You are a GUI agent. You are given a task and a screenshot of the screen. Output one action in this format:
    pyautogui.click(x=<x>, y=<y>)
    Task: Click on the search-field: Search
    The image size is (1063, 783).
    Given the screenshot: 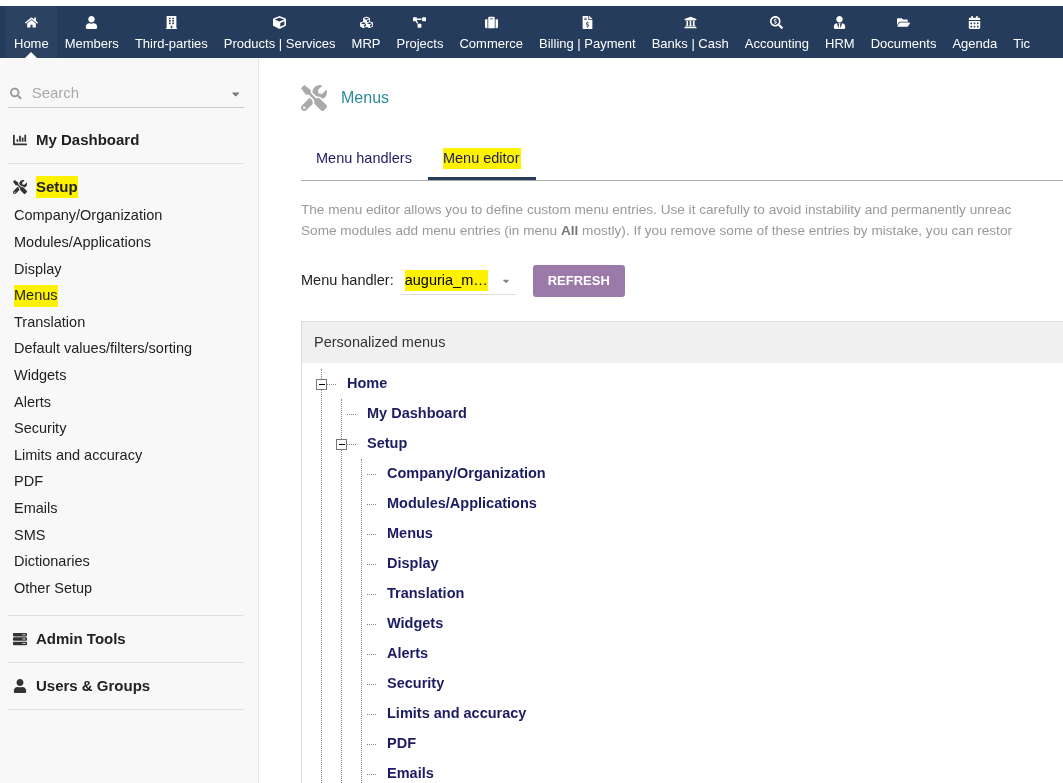 What is the action you would take?
    pyautogui.click(x=131, y=93)
    